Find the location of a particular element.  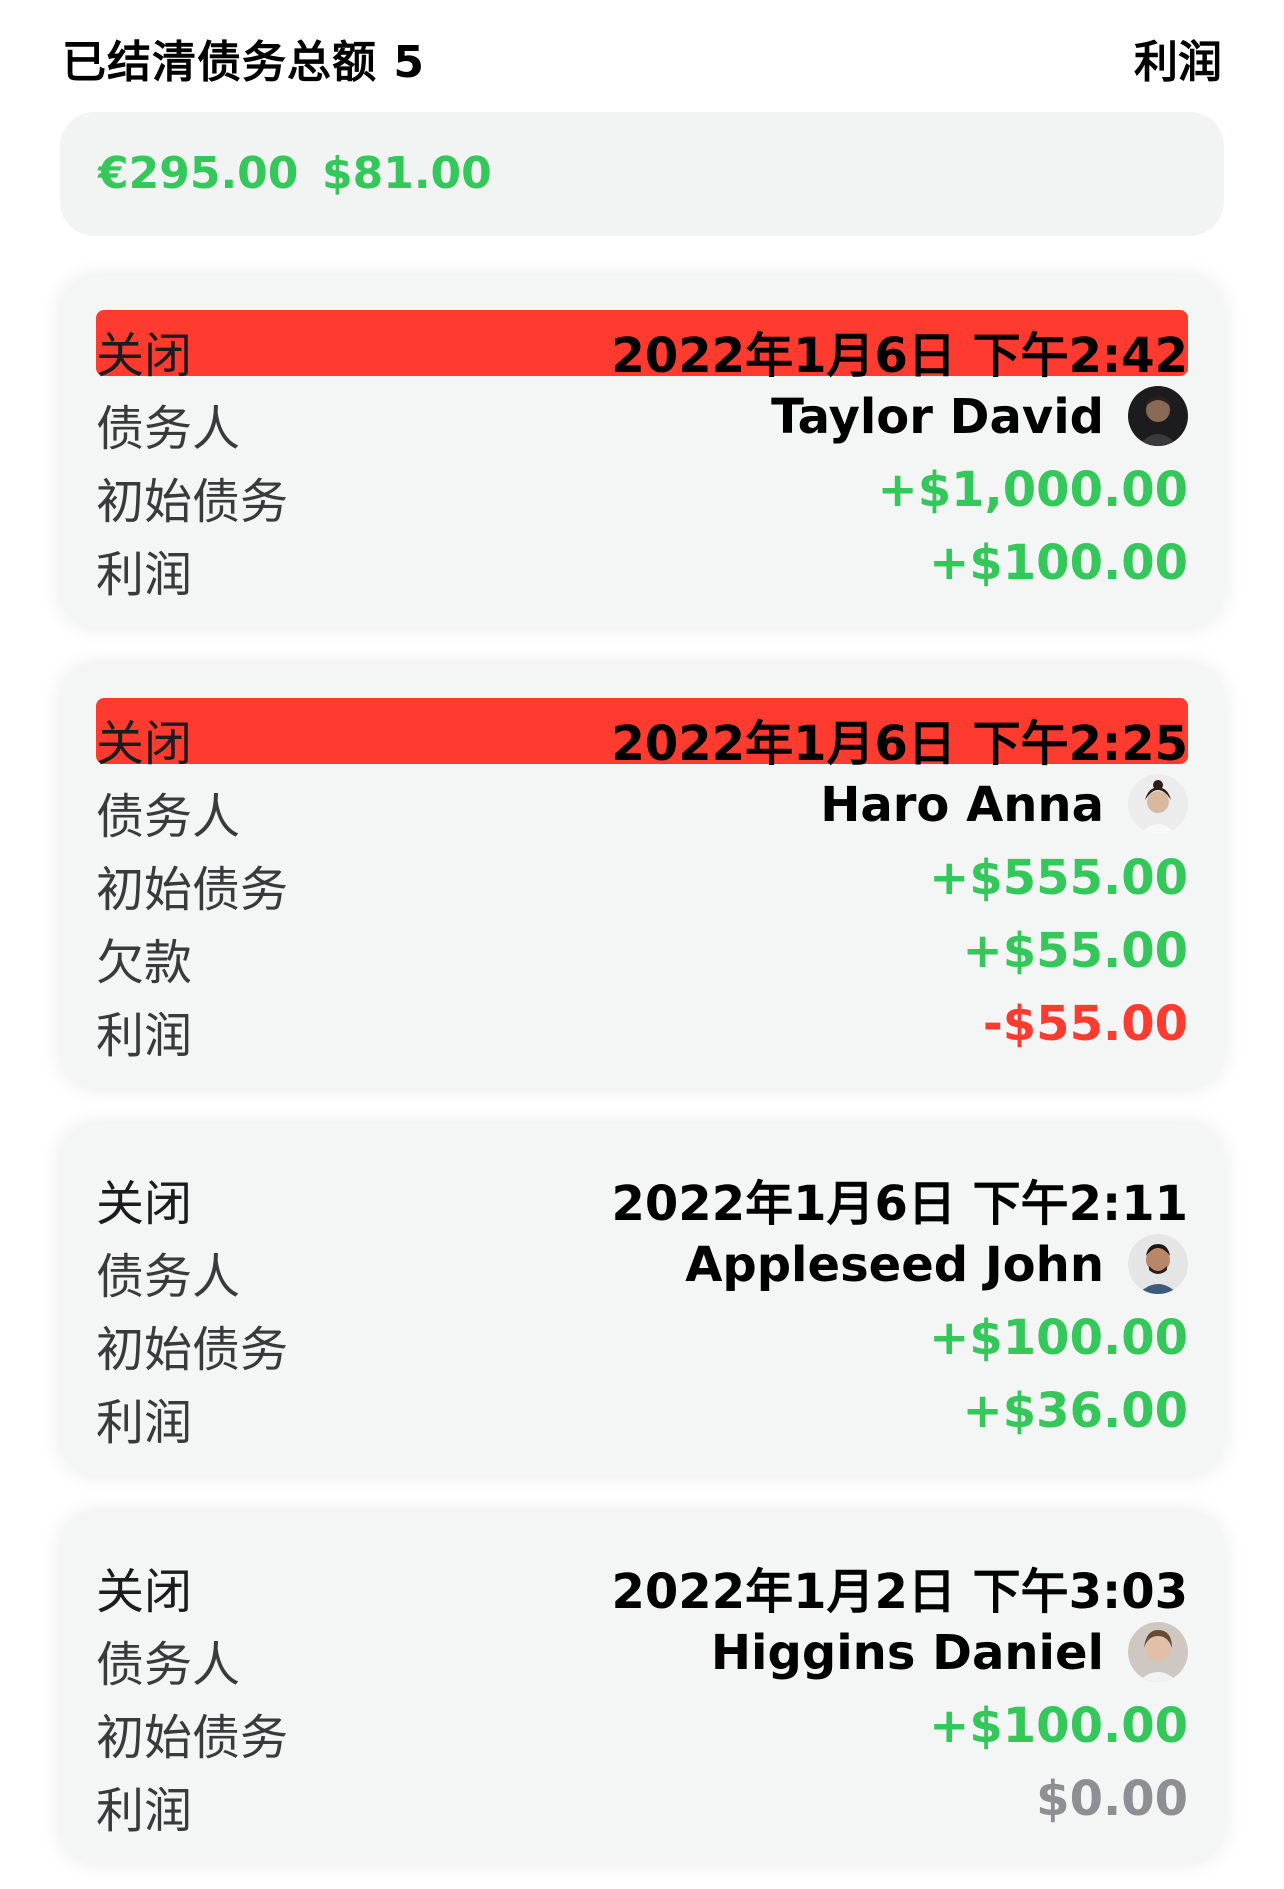

initial-debt-row: 初始债务 +$1,000.00 is located at coordinates (642, 493).